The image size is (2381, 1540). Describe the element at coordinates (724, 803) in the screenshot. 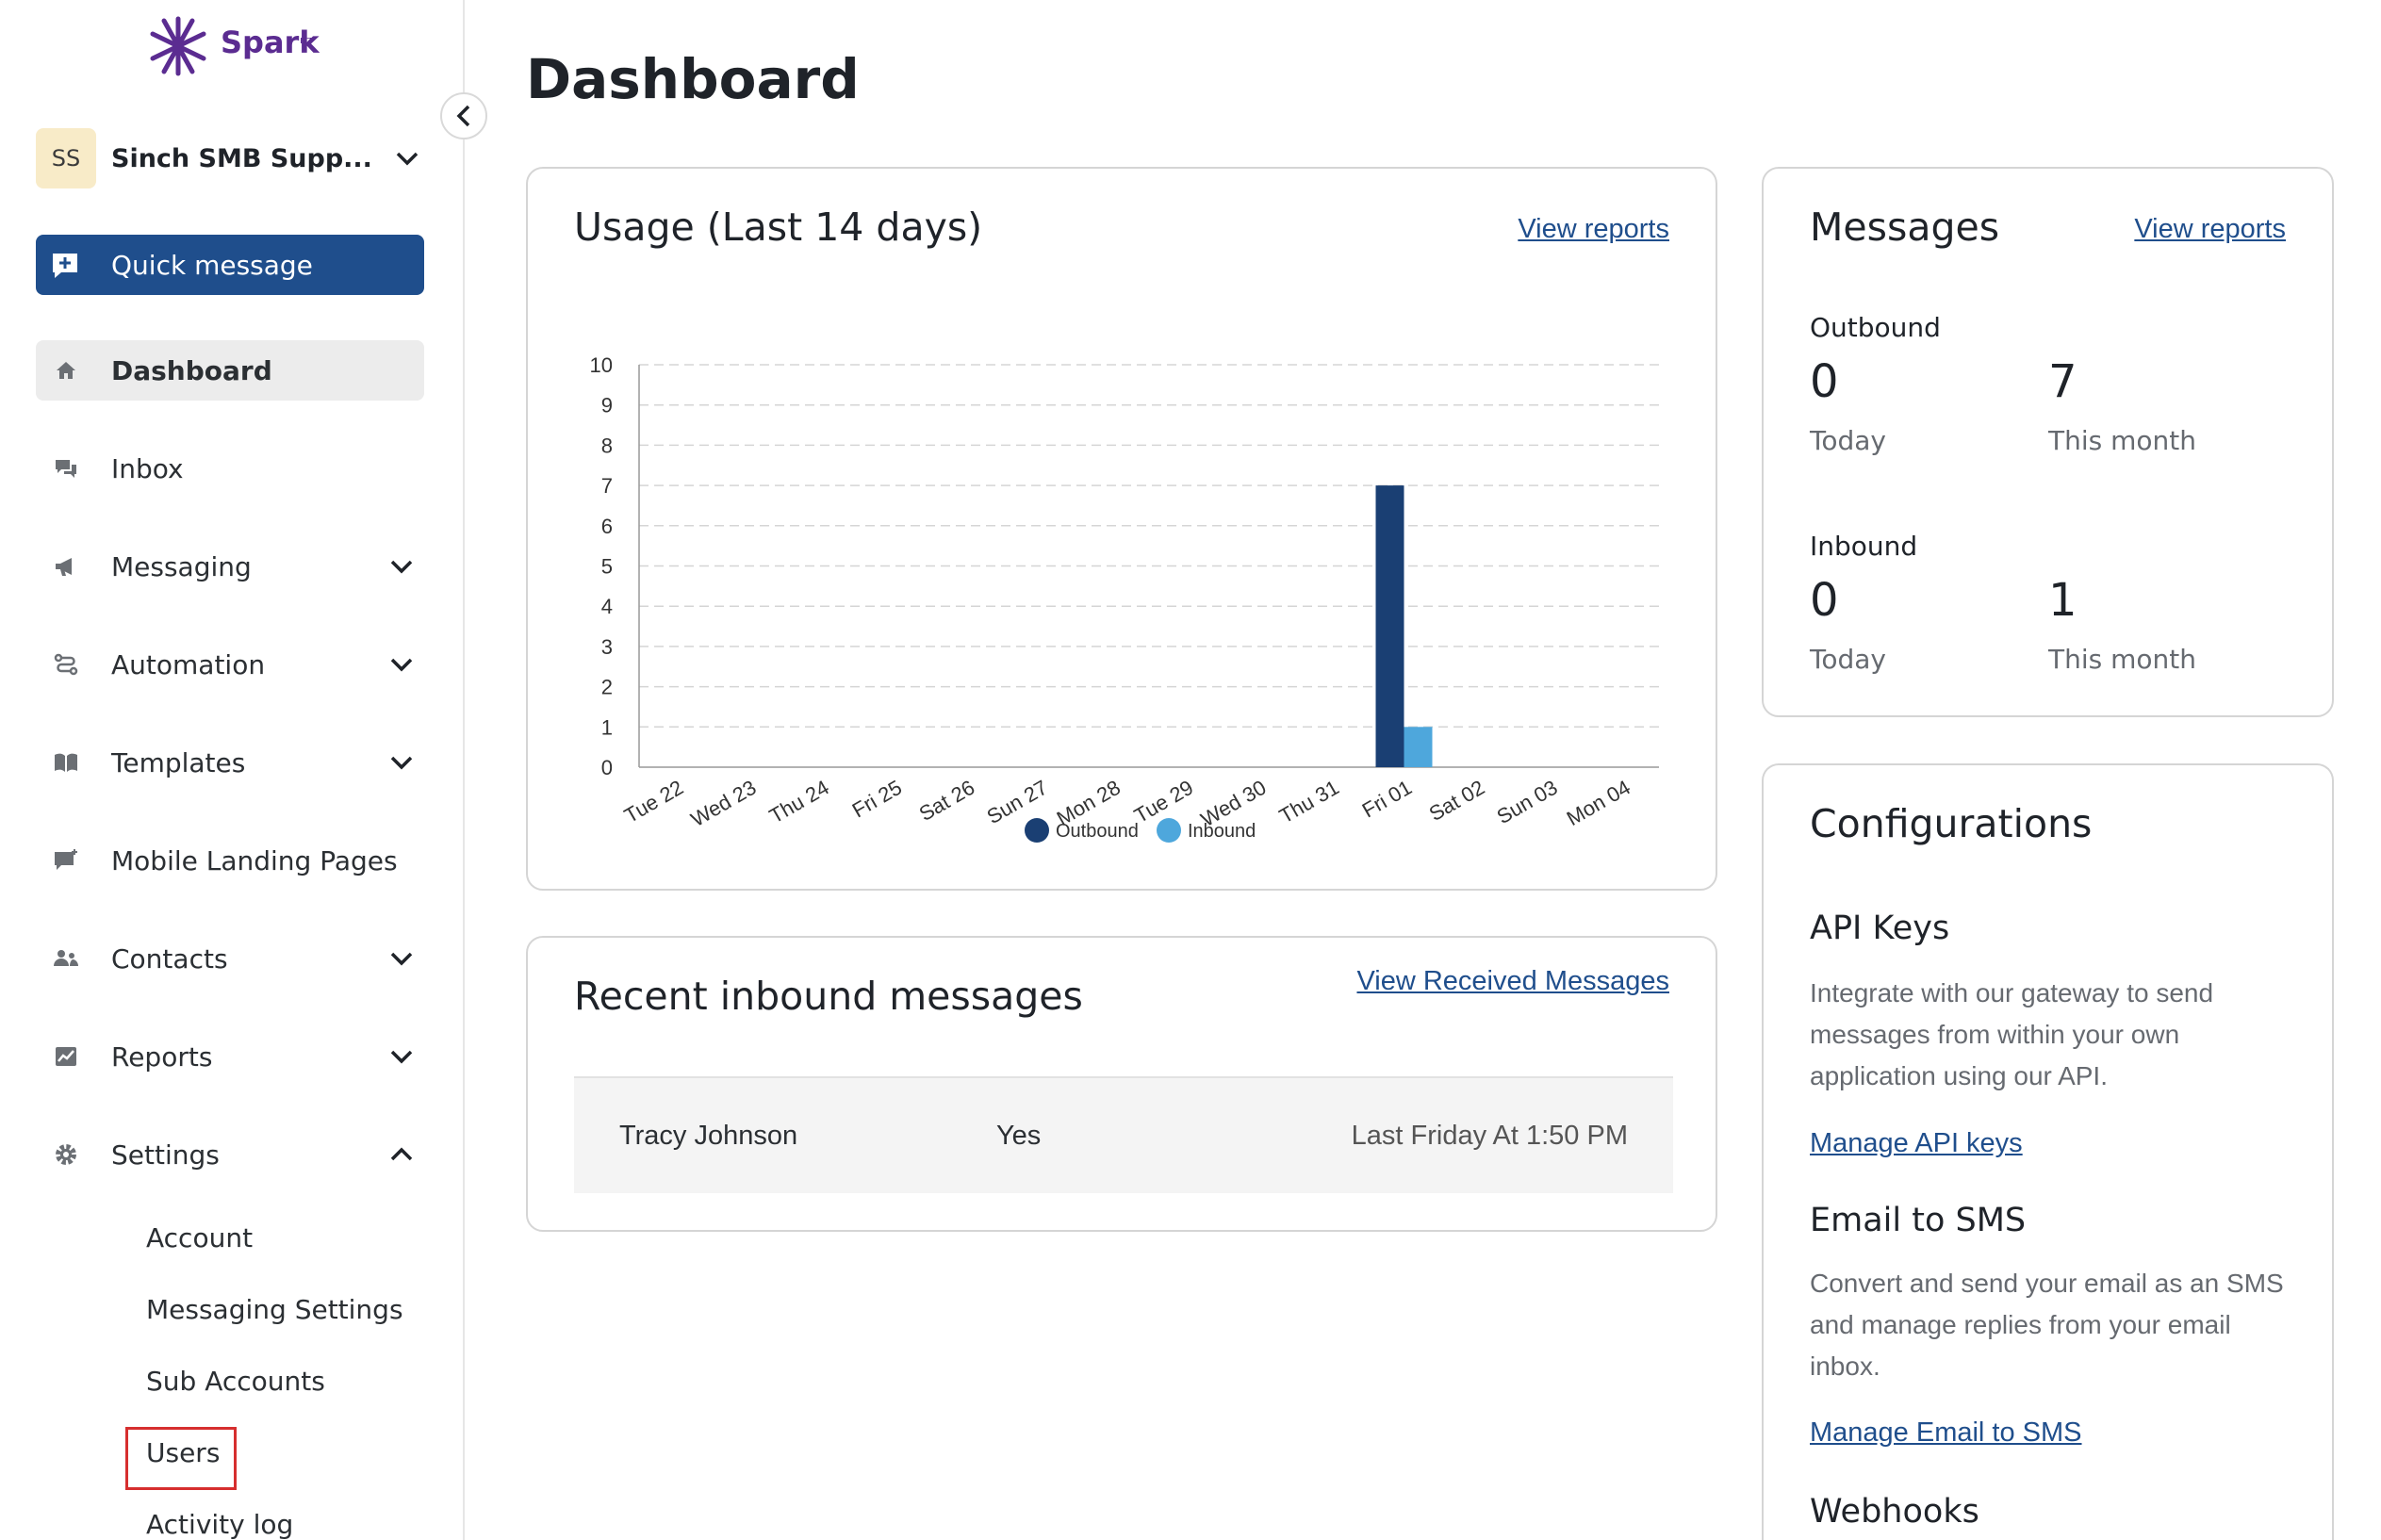

I see `x-tick-label: Wed 23` at that location.